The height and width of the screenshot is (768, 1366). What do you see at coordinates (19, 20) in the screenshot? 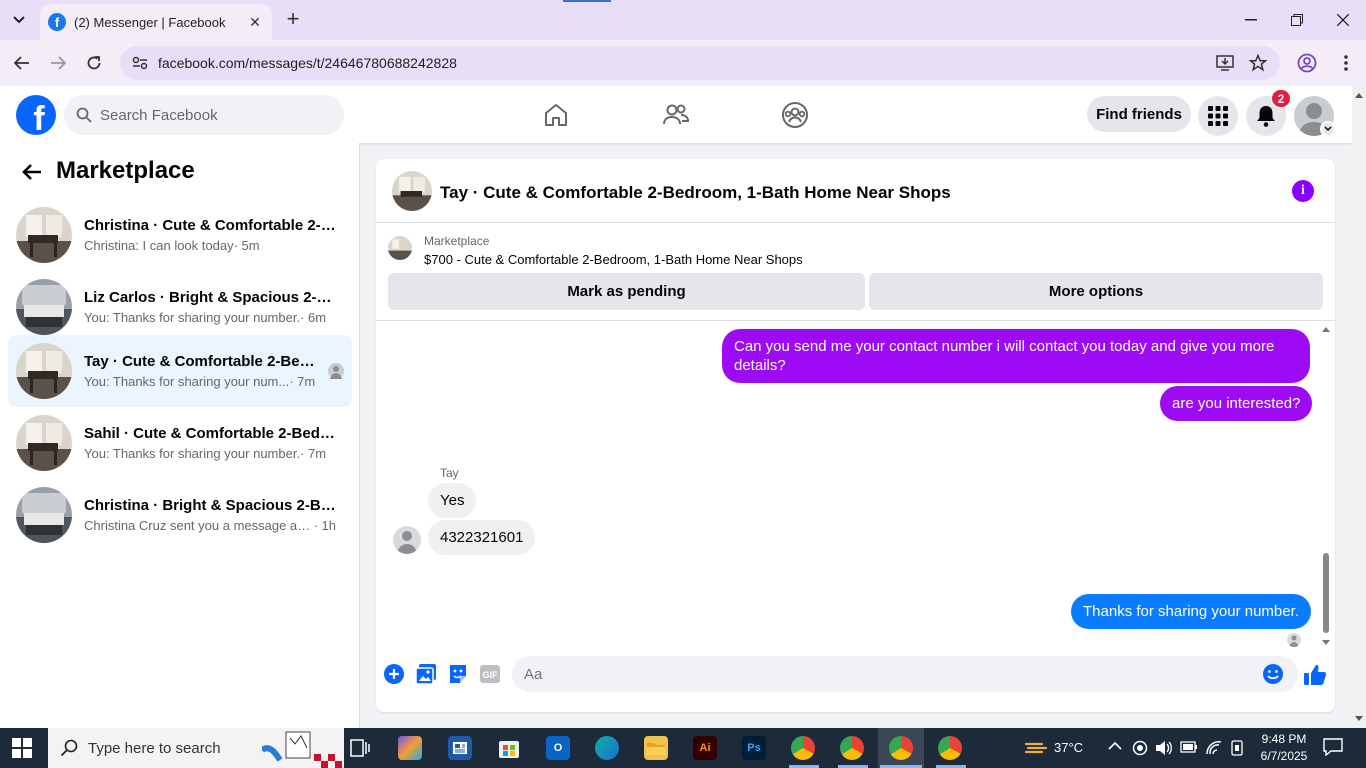
I see `tab-list-chevron-icon` at bounding box center [19, 20].